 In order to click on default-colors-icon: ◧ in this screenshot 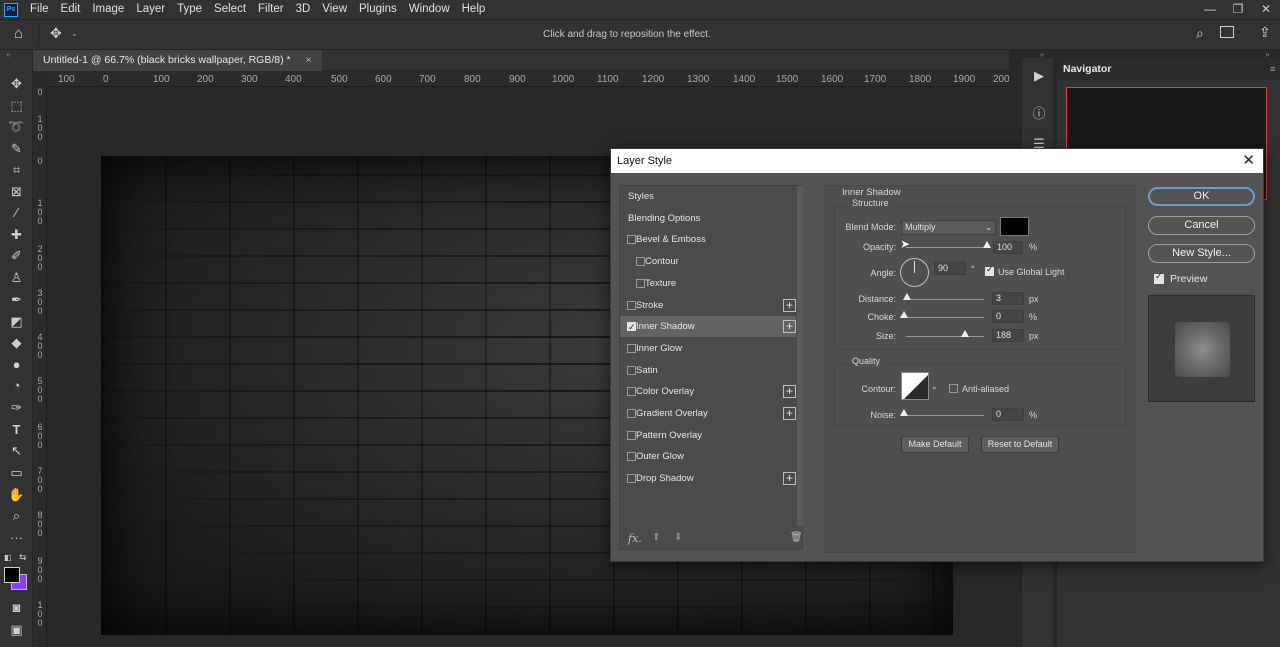, I will do `click(8, 557)`.